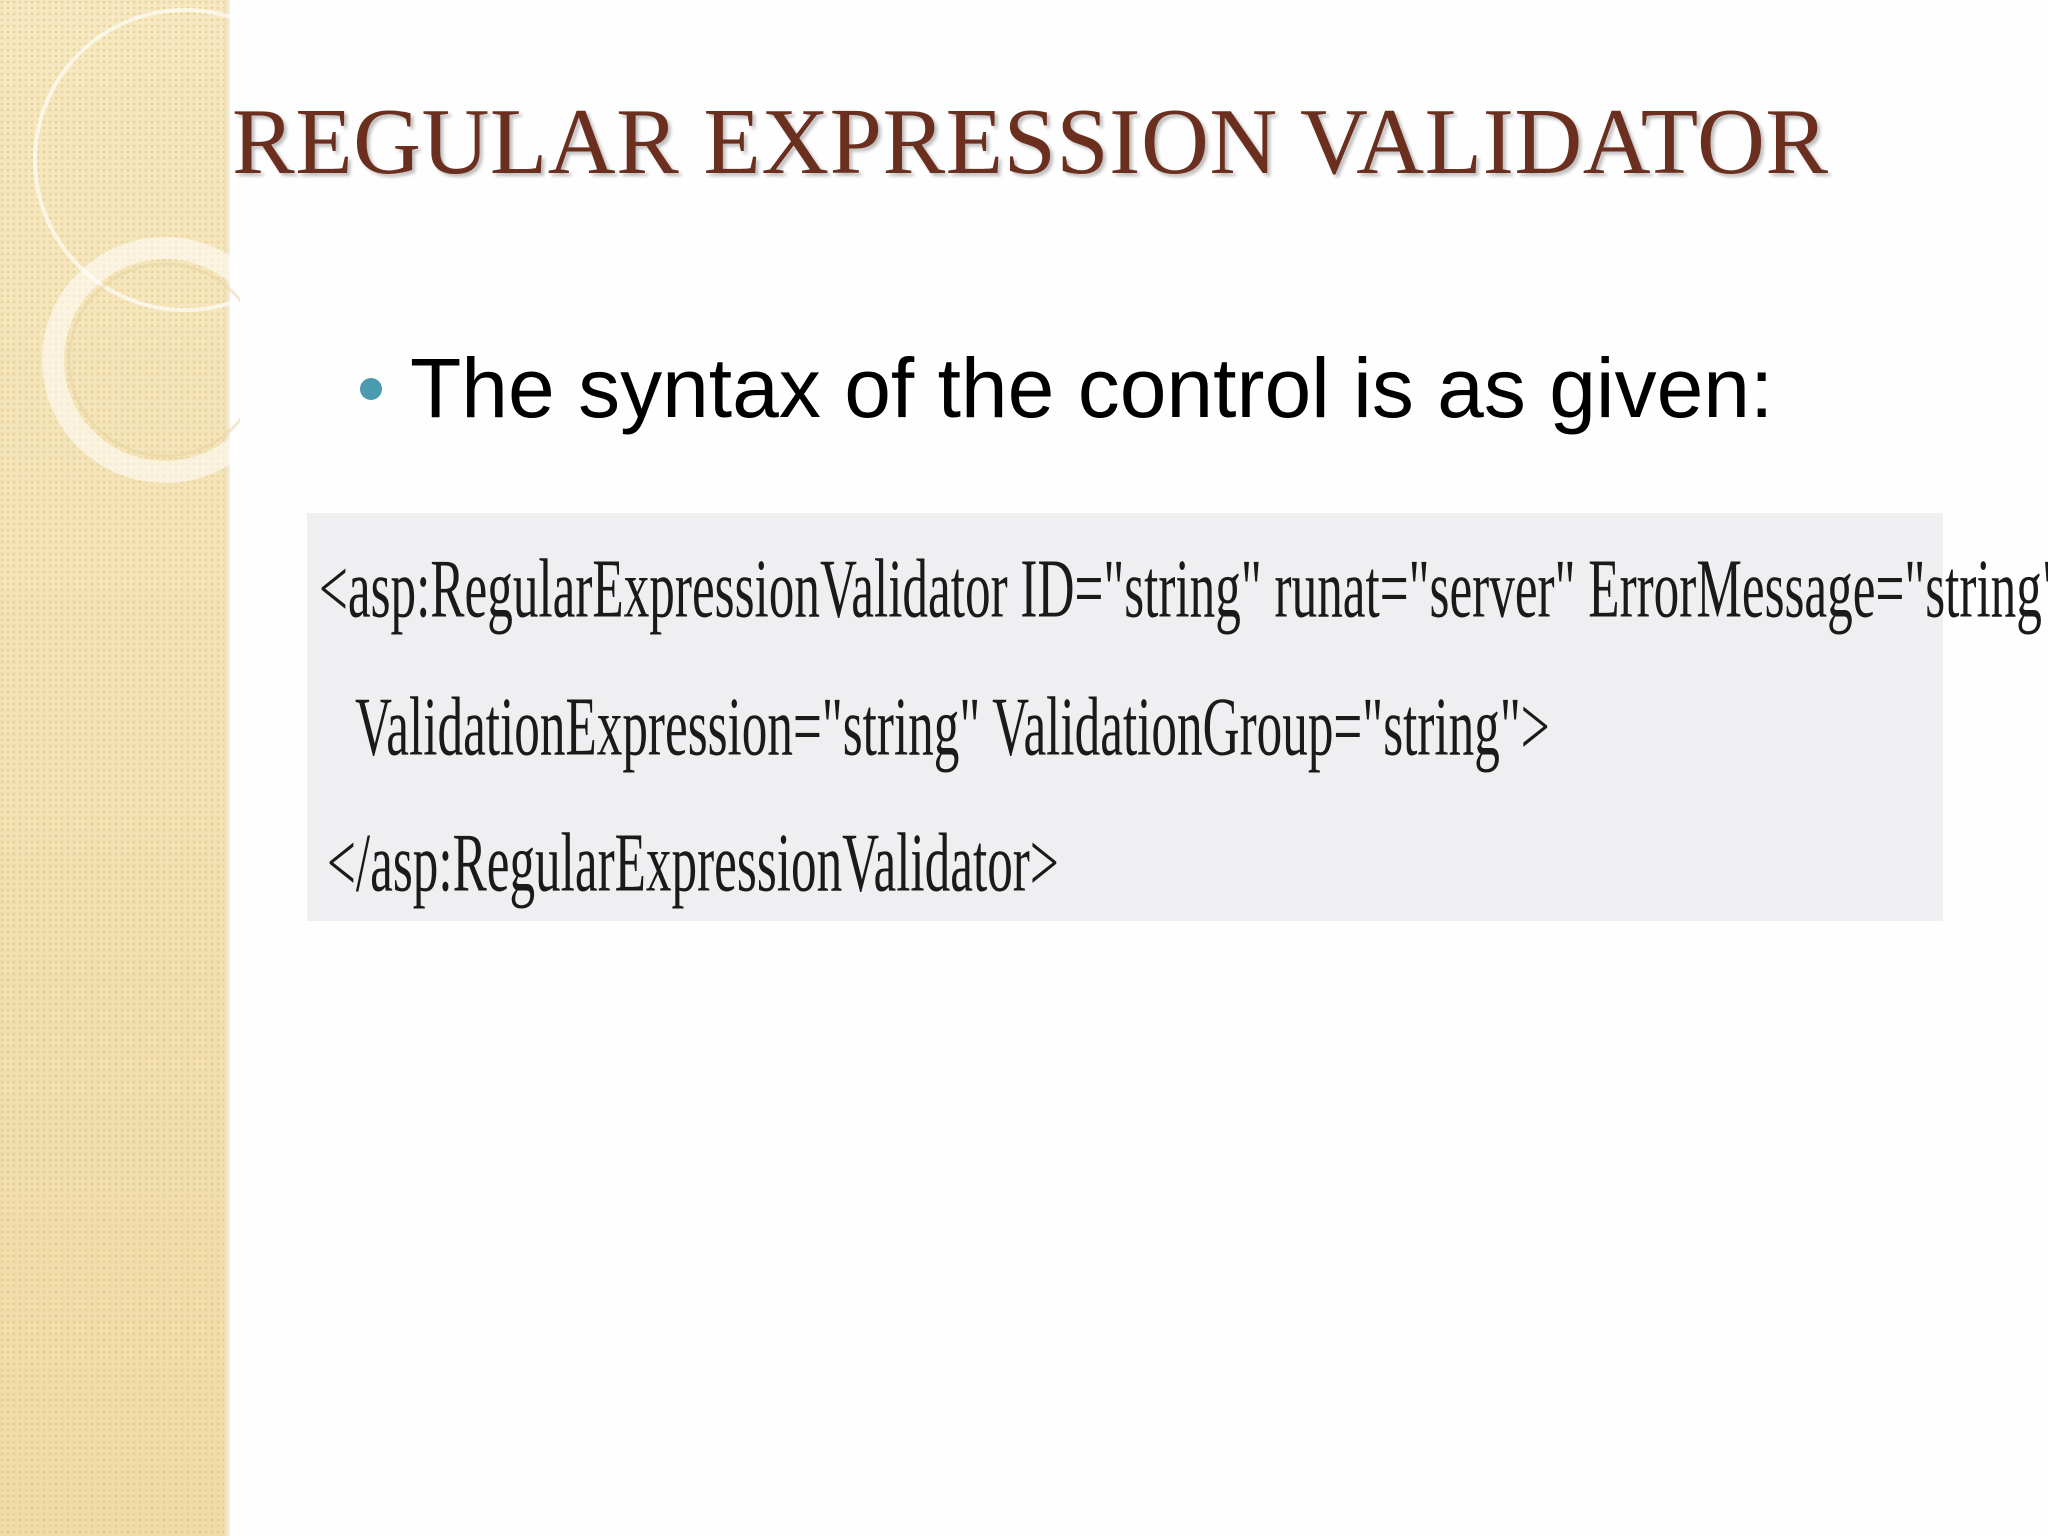 This screenshot has width=2048, height=1536. What do you see at coordinates (136, 245) in the screenshot?
I see `decorative-circles` at bounding box center [136, 245].